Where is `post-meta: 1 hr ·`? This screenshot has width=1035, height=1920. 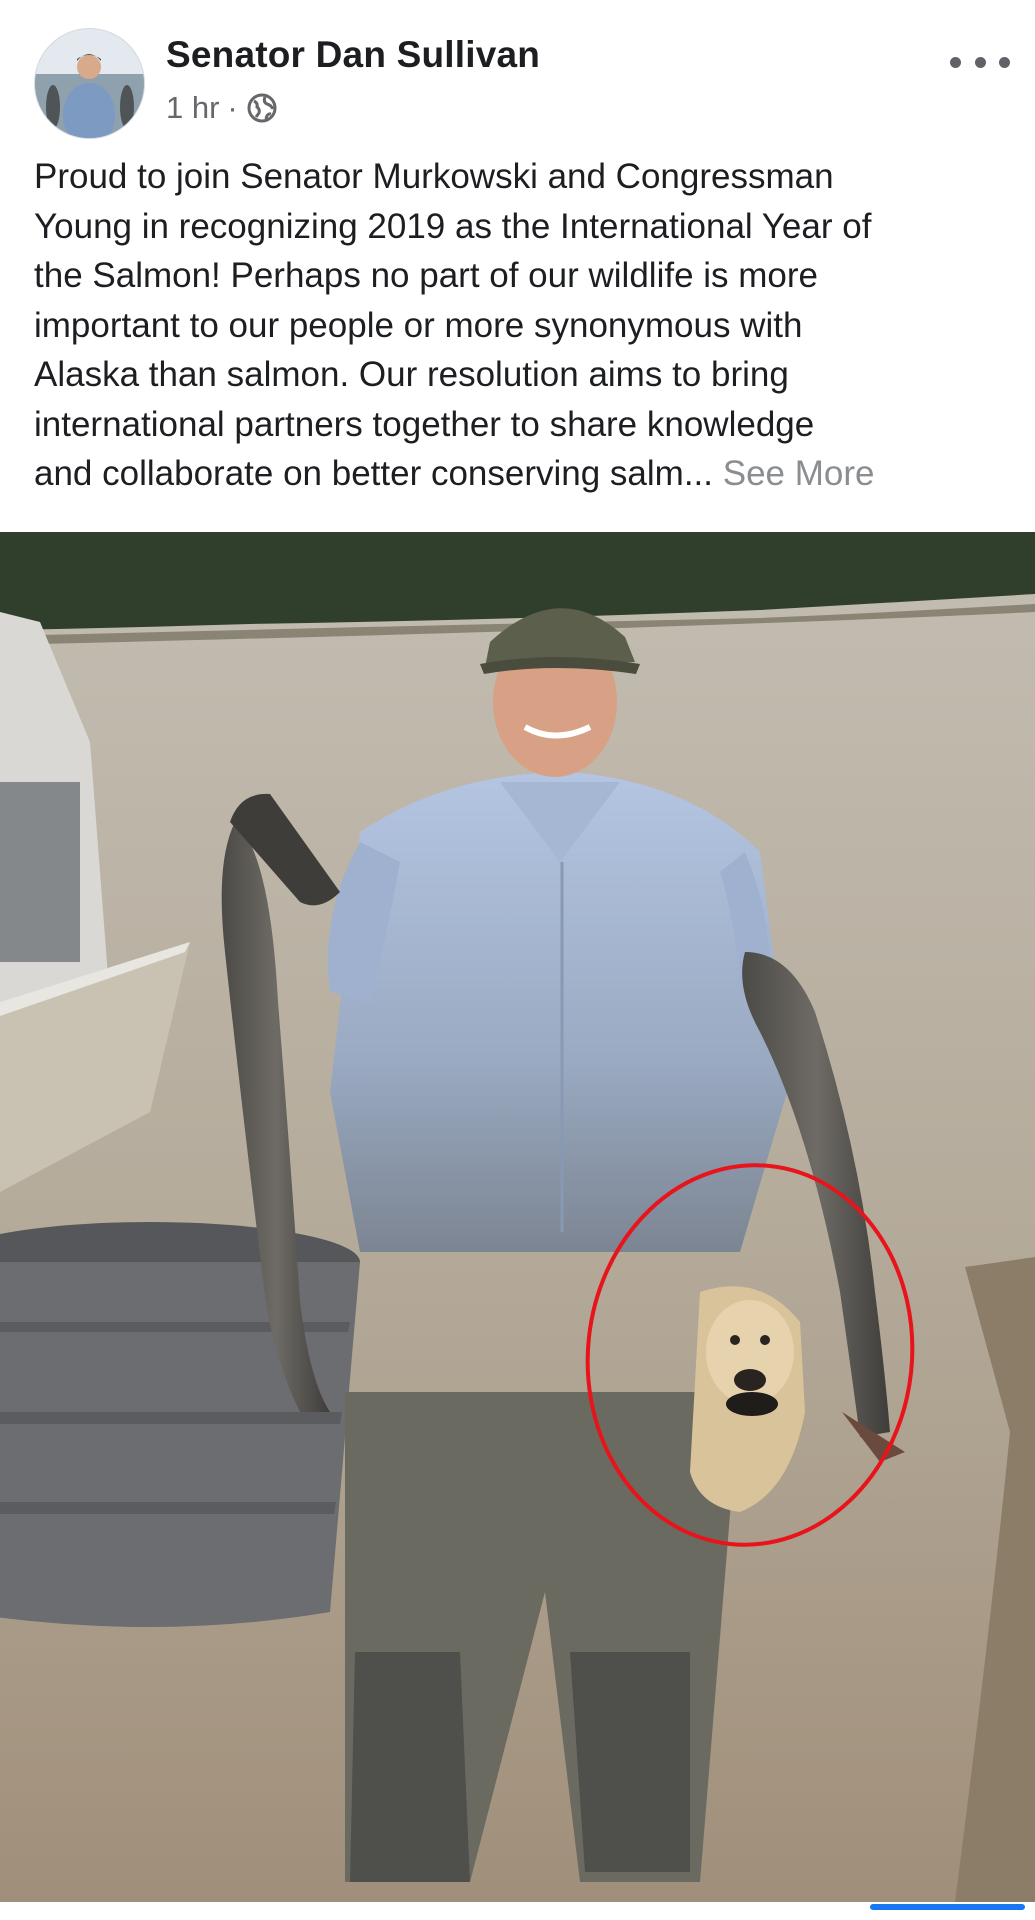 post-meta: 1 hr · is located at coordinates (222, 108).